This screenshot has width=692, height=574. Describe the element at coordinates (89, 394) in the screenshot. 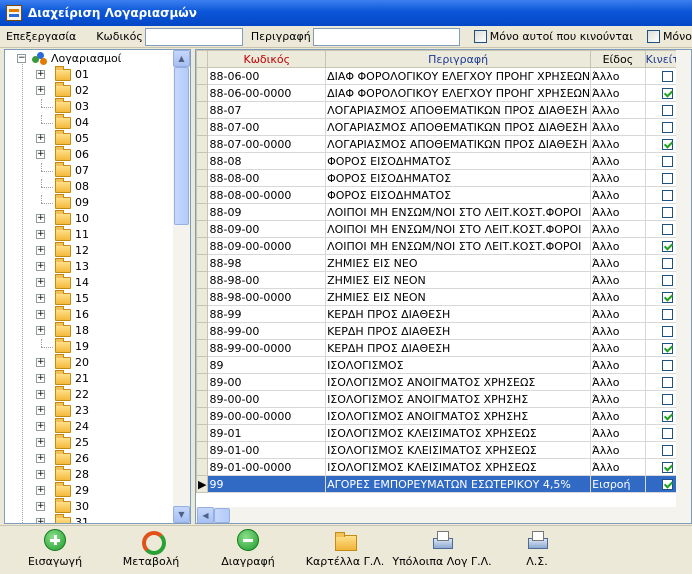

I see `tree-item-22: +22` at that location.